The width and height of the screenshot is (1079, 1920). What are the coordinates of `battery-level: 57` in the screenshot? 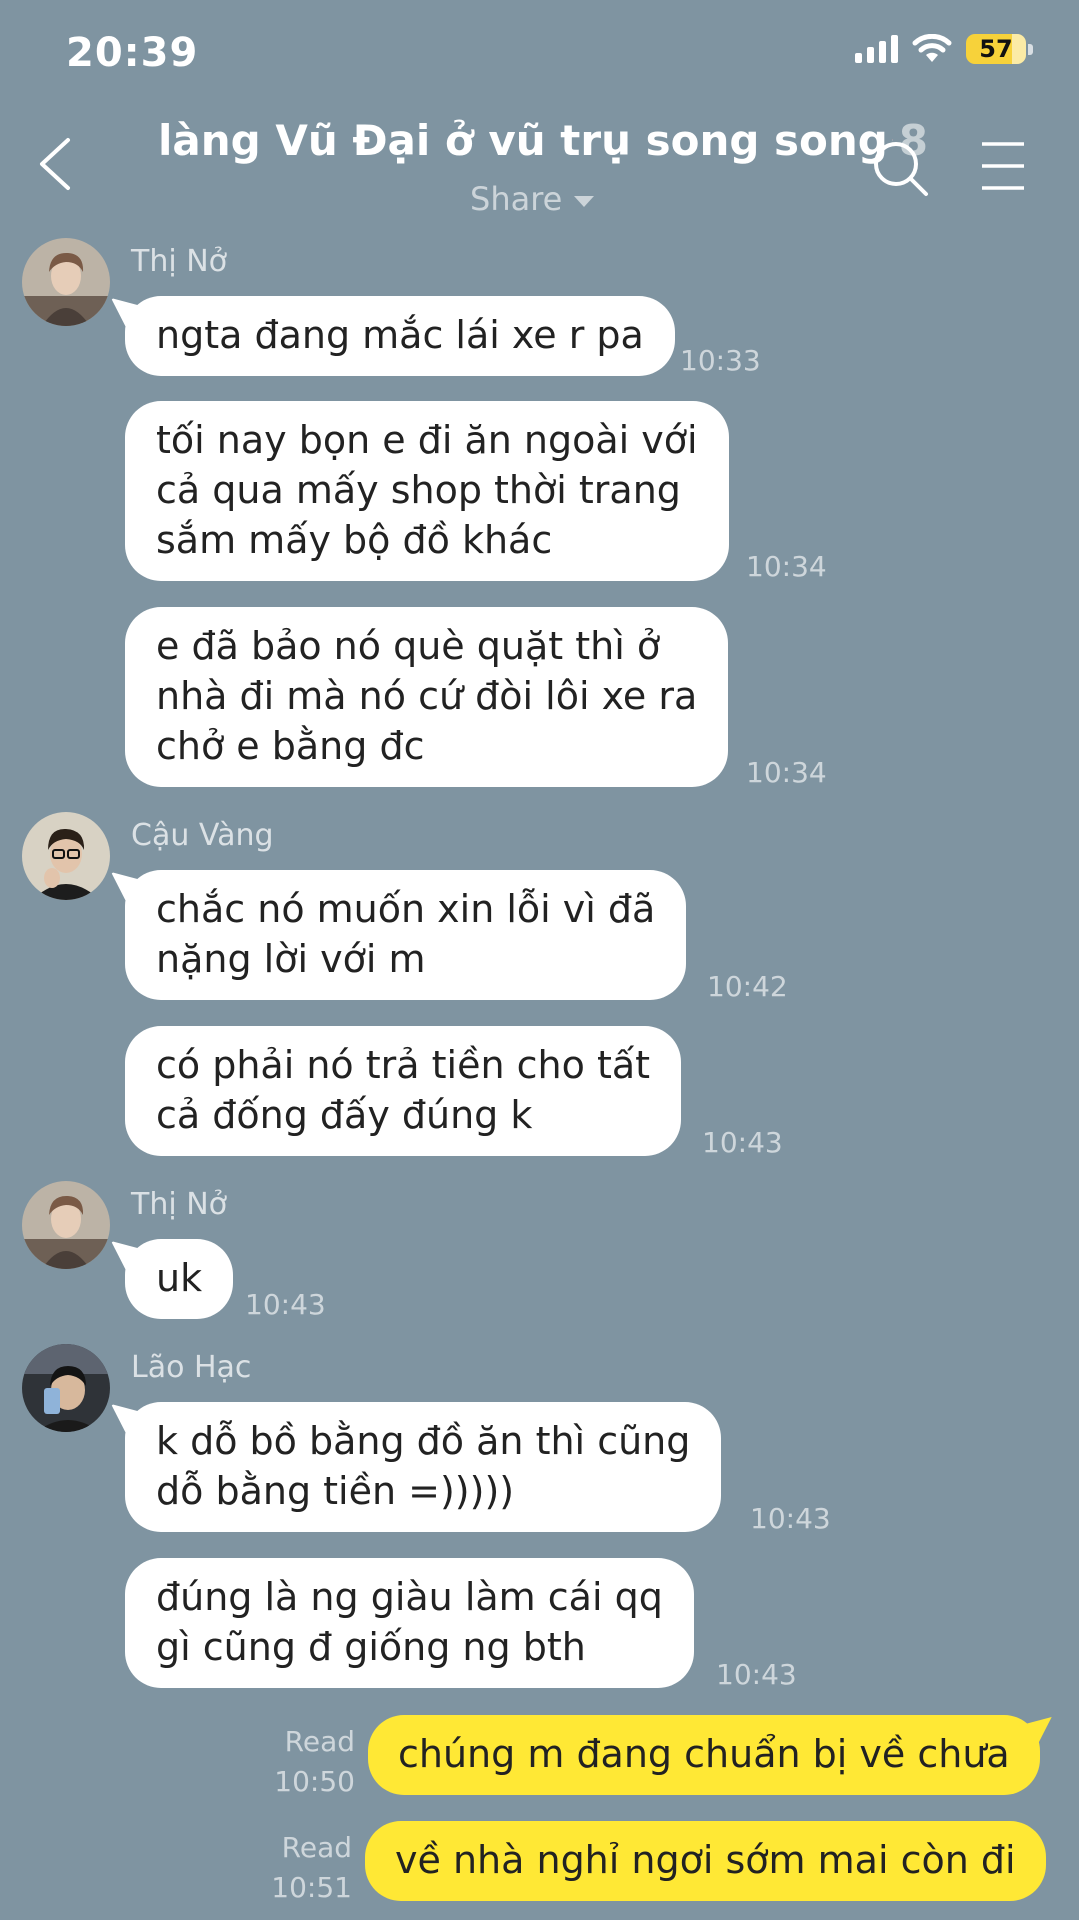 It's located at (996, 49).